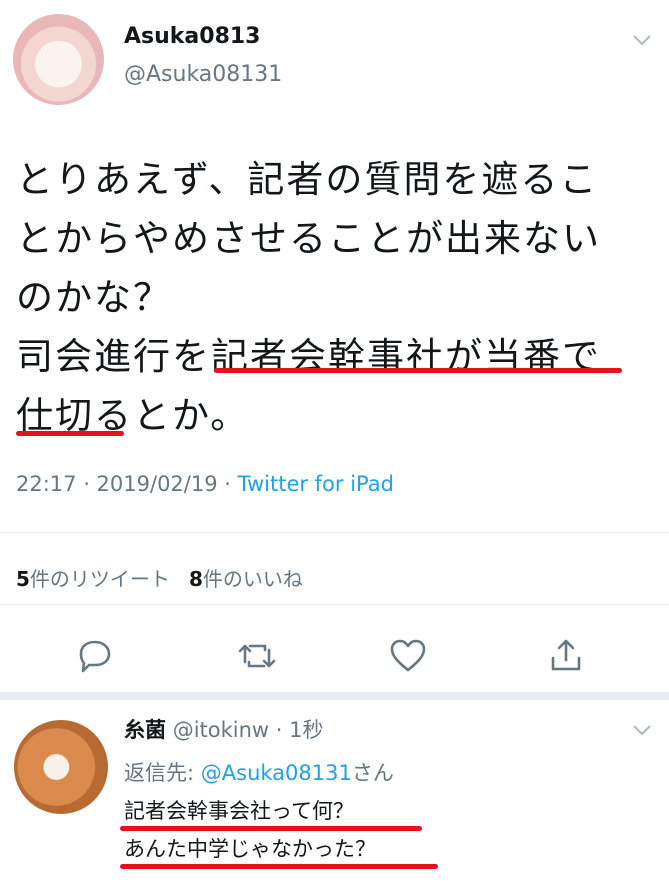  What do you see at coordinates (145, 730) in the screenshot?
I see `reply-display-name: 糸菌` at bounding box center [145, 730].